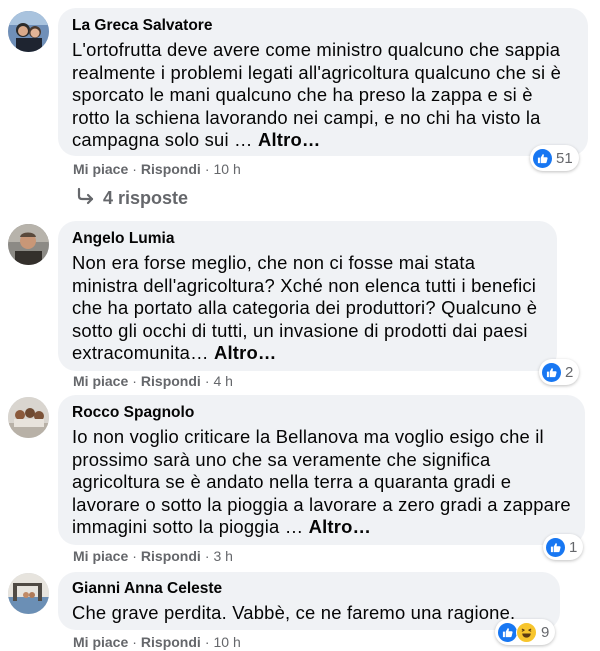 Image resolution: width=600 pixels, height=651 pixels. Describe the element at coordinates (222, 556) in the screenshot. I see `comment-time: 3 h` at that location.